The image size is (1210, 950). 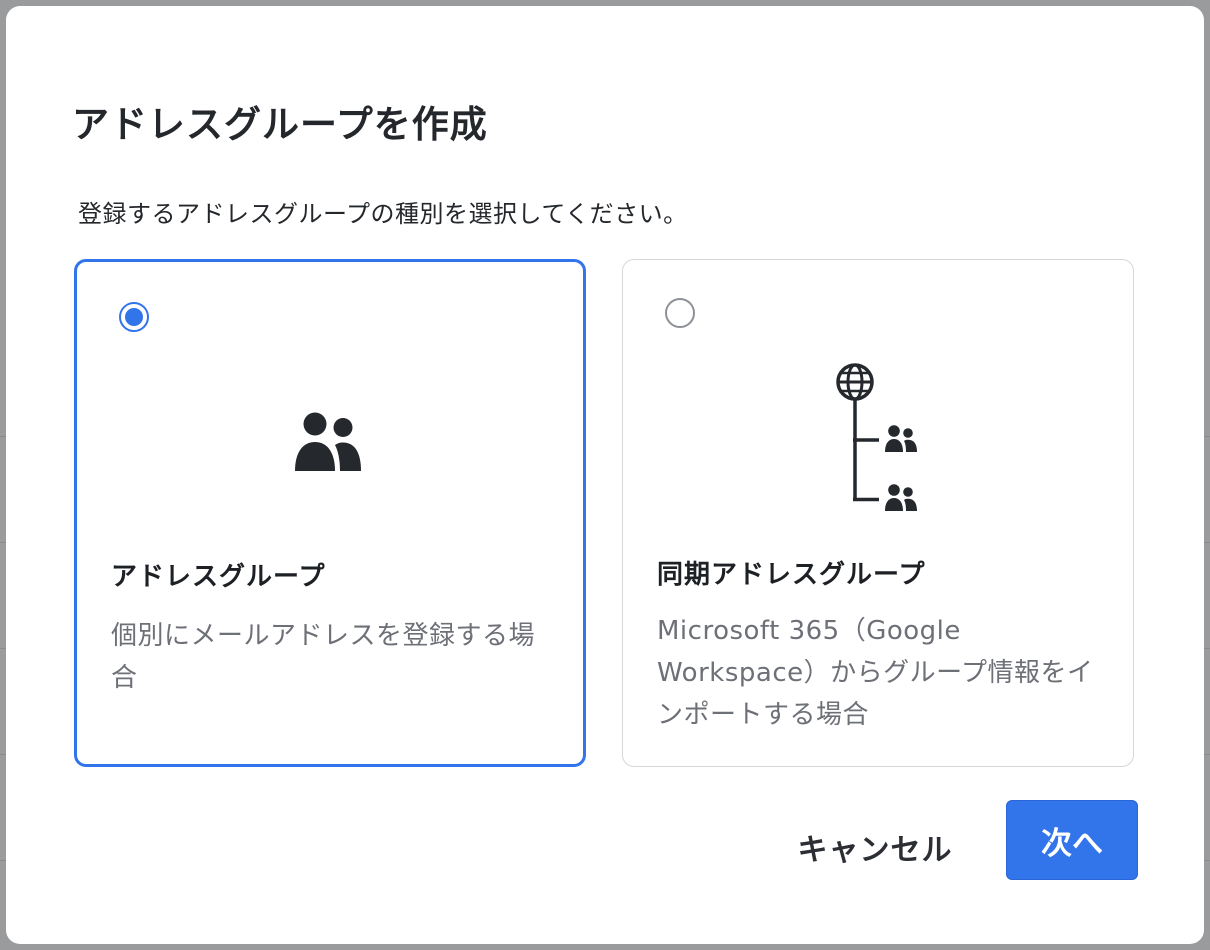 I want to click on dialog-title: アドレスグループを作成, so click(x=280, y=124).